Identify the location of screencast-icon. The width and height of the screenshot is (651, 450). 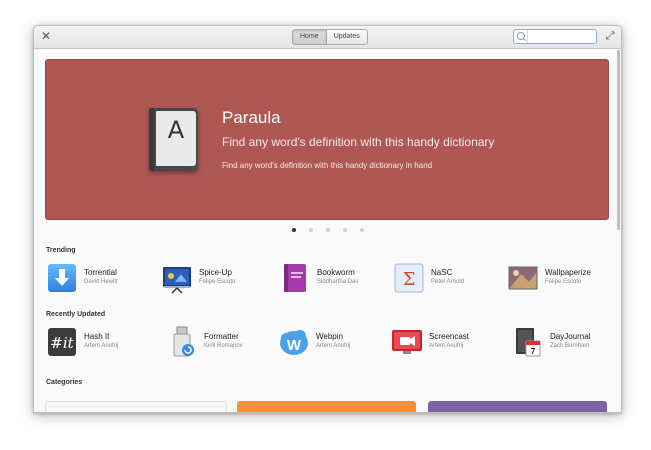
(407, 342).